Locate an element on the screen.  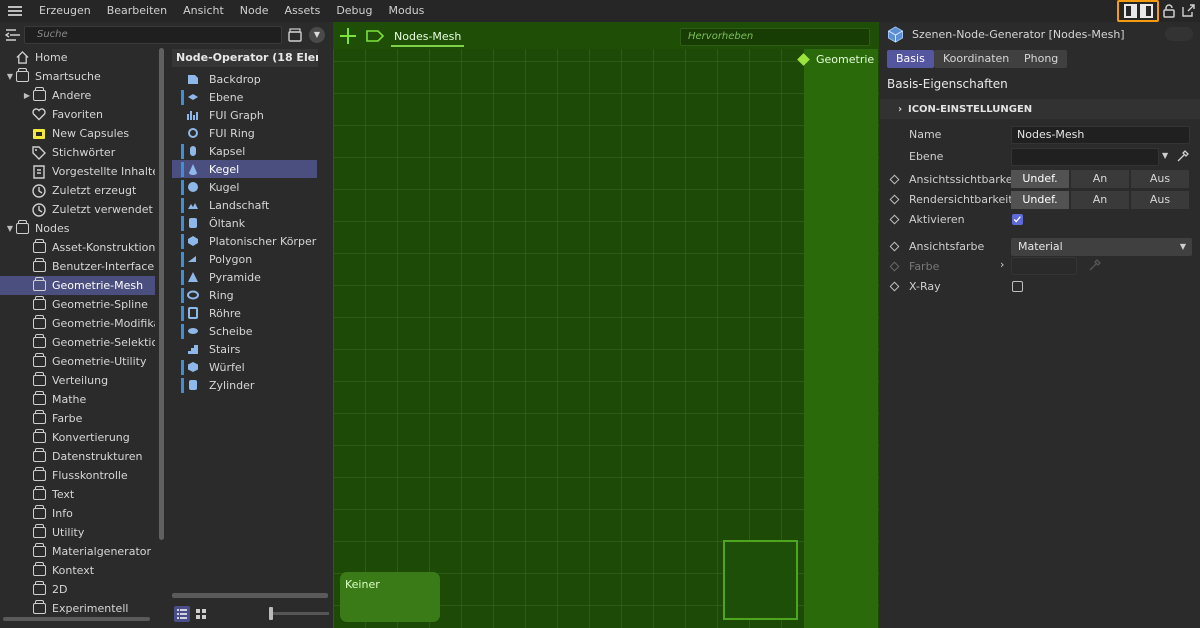
operator-item-würfel: Würfel is located at coordinates (244, 367).